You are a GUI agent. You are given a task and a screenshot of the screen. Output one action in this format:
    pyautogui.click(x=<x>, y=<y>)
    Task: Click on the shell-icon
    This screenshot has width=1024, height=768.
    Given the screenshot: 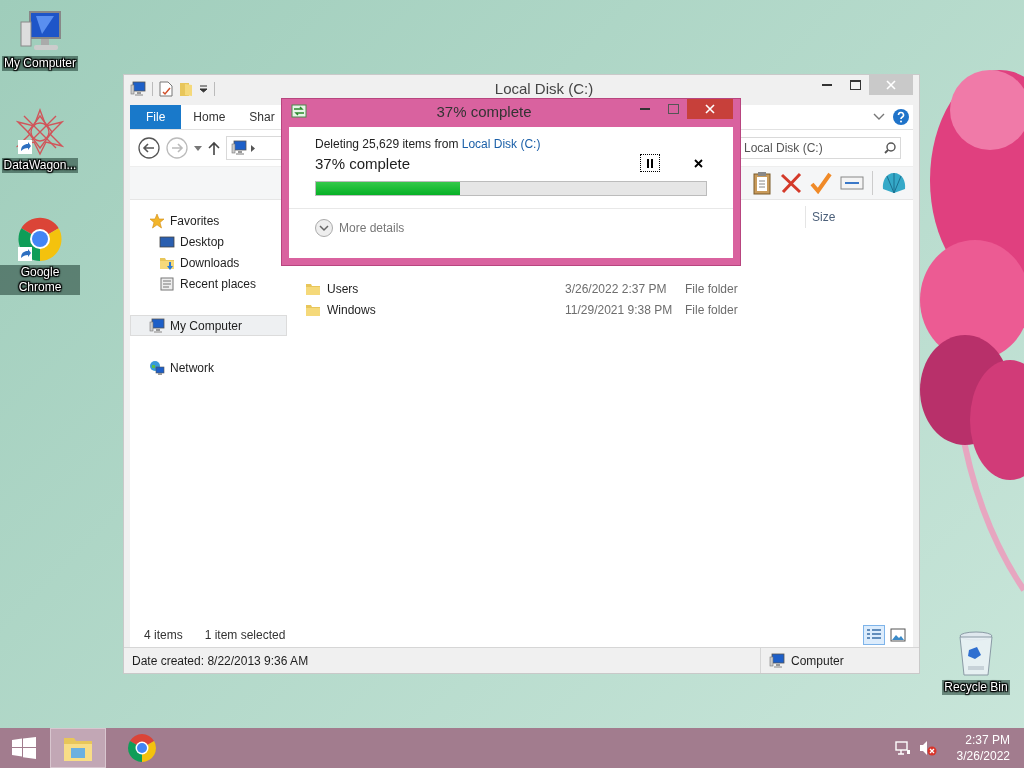 What is the action you would take?
    pyautogui.click(x=894, y=183)
    